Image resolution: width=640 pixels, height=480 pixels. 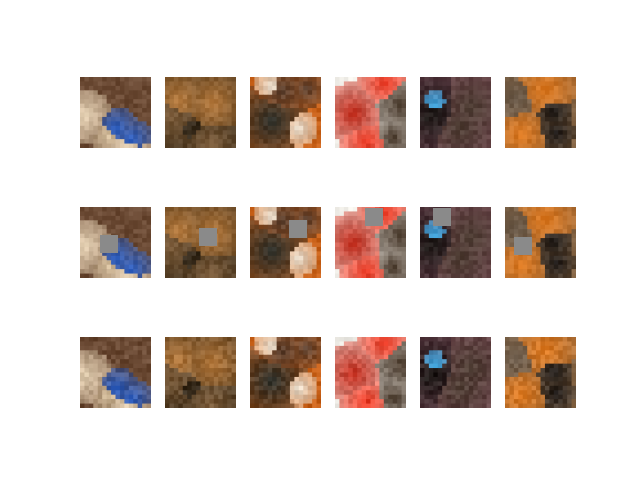 I want to click on image-pixels, so click(x=370, y=242).